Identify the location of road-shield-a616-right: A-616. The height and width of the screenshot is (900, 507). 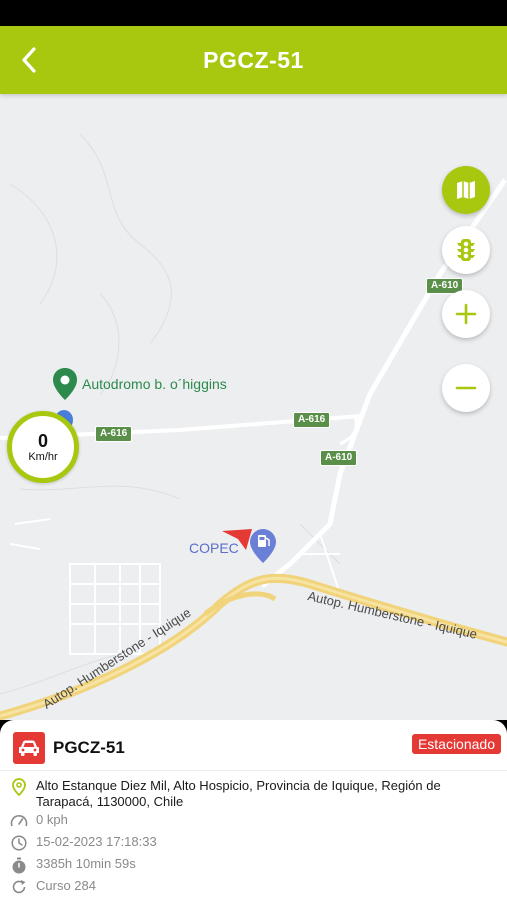
(312, 420).